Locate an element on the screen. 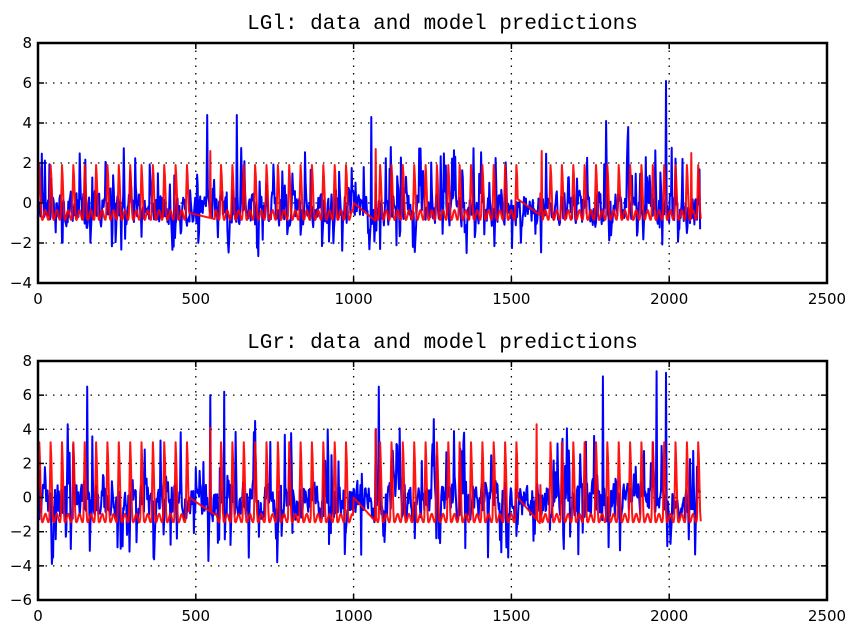 The height and width of the screenshot is (638, 858). chart-title: LGr: data and model predictions is located at coordinates (442, 343).